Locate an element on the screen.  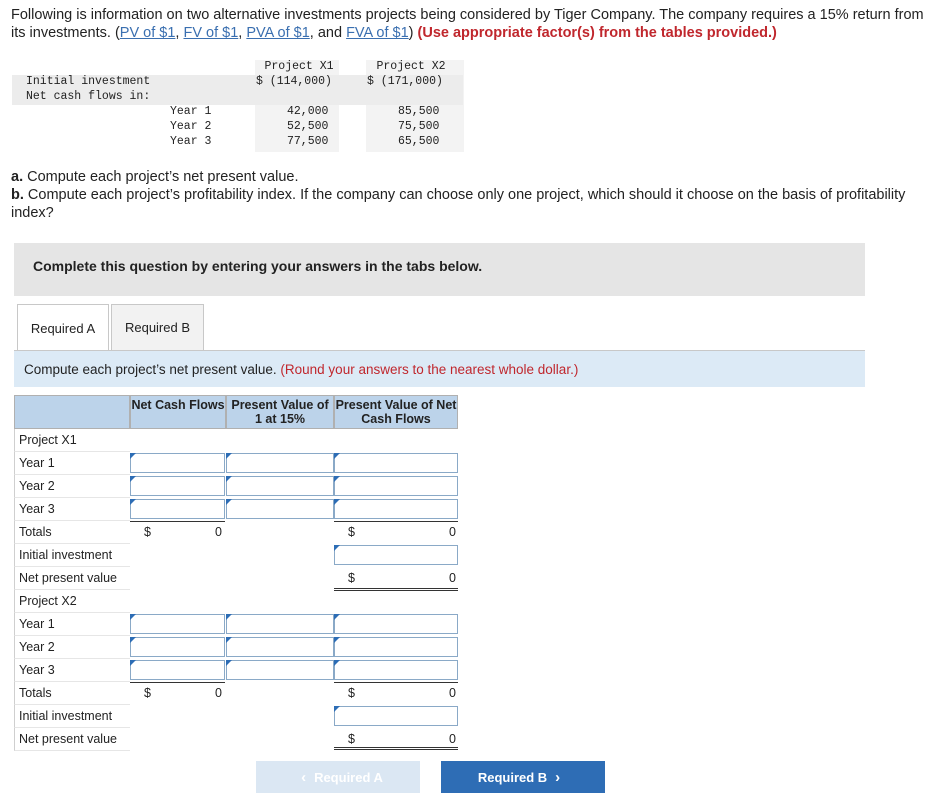
year-label: Year 3 is located at coordinates (191, 141).